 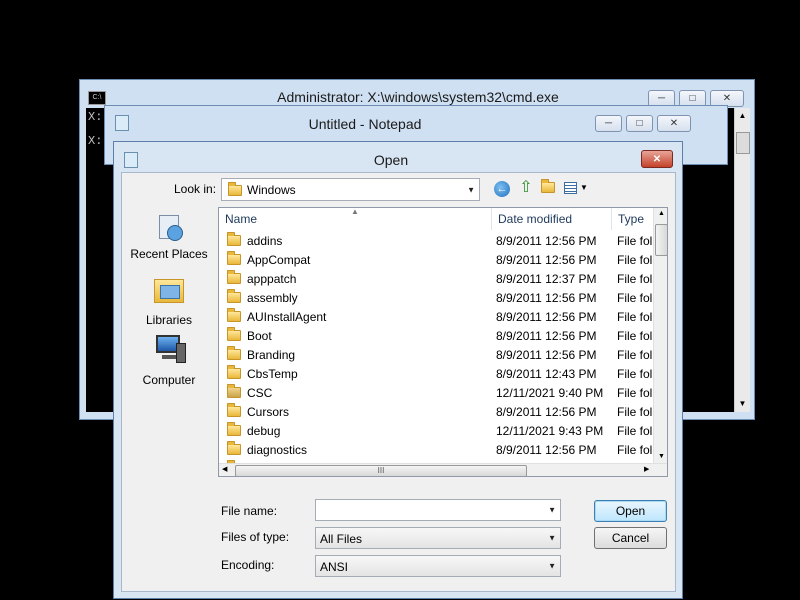 What do you see at coordinates (362, 317) in the screenshot?
I see `file-name-cell: AUInstallAgent` at bounding box center [362, 317].